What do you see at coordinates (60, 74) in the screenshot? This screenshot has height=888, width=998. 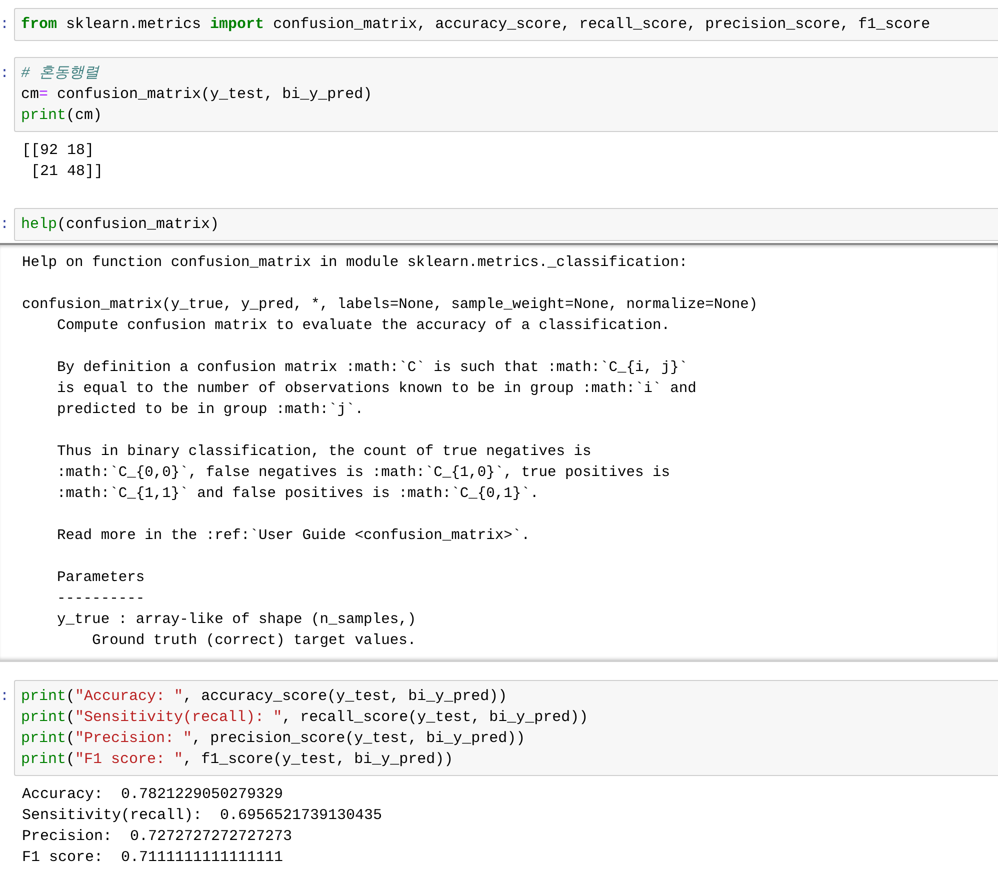 I see `code-line: # 혼동행렬` at bounding box center [60, 74].